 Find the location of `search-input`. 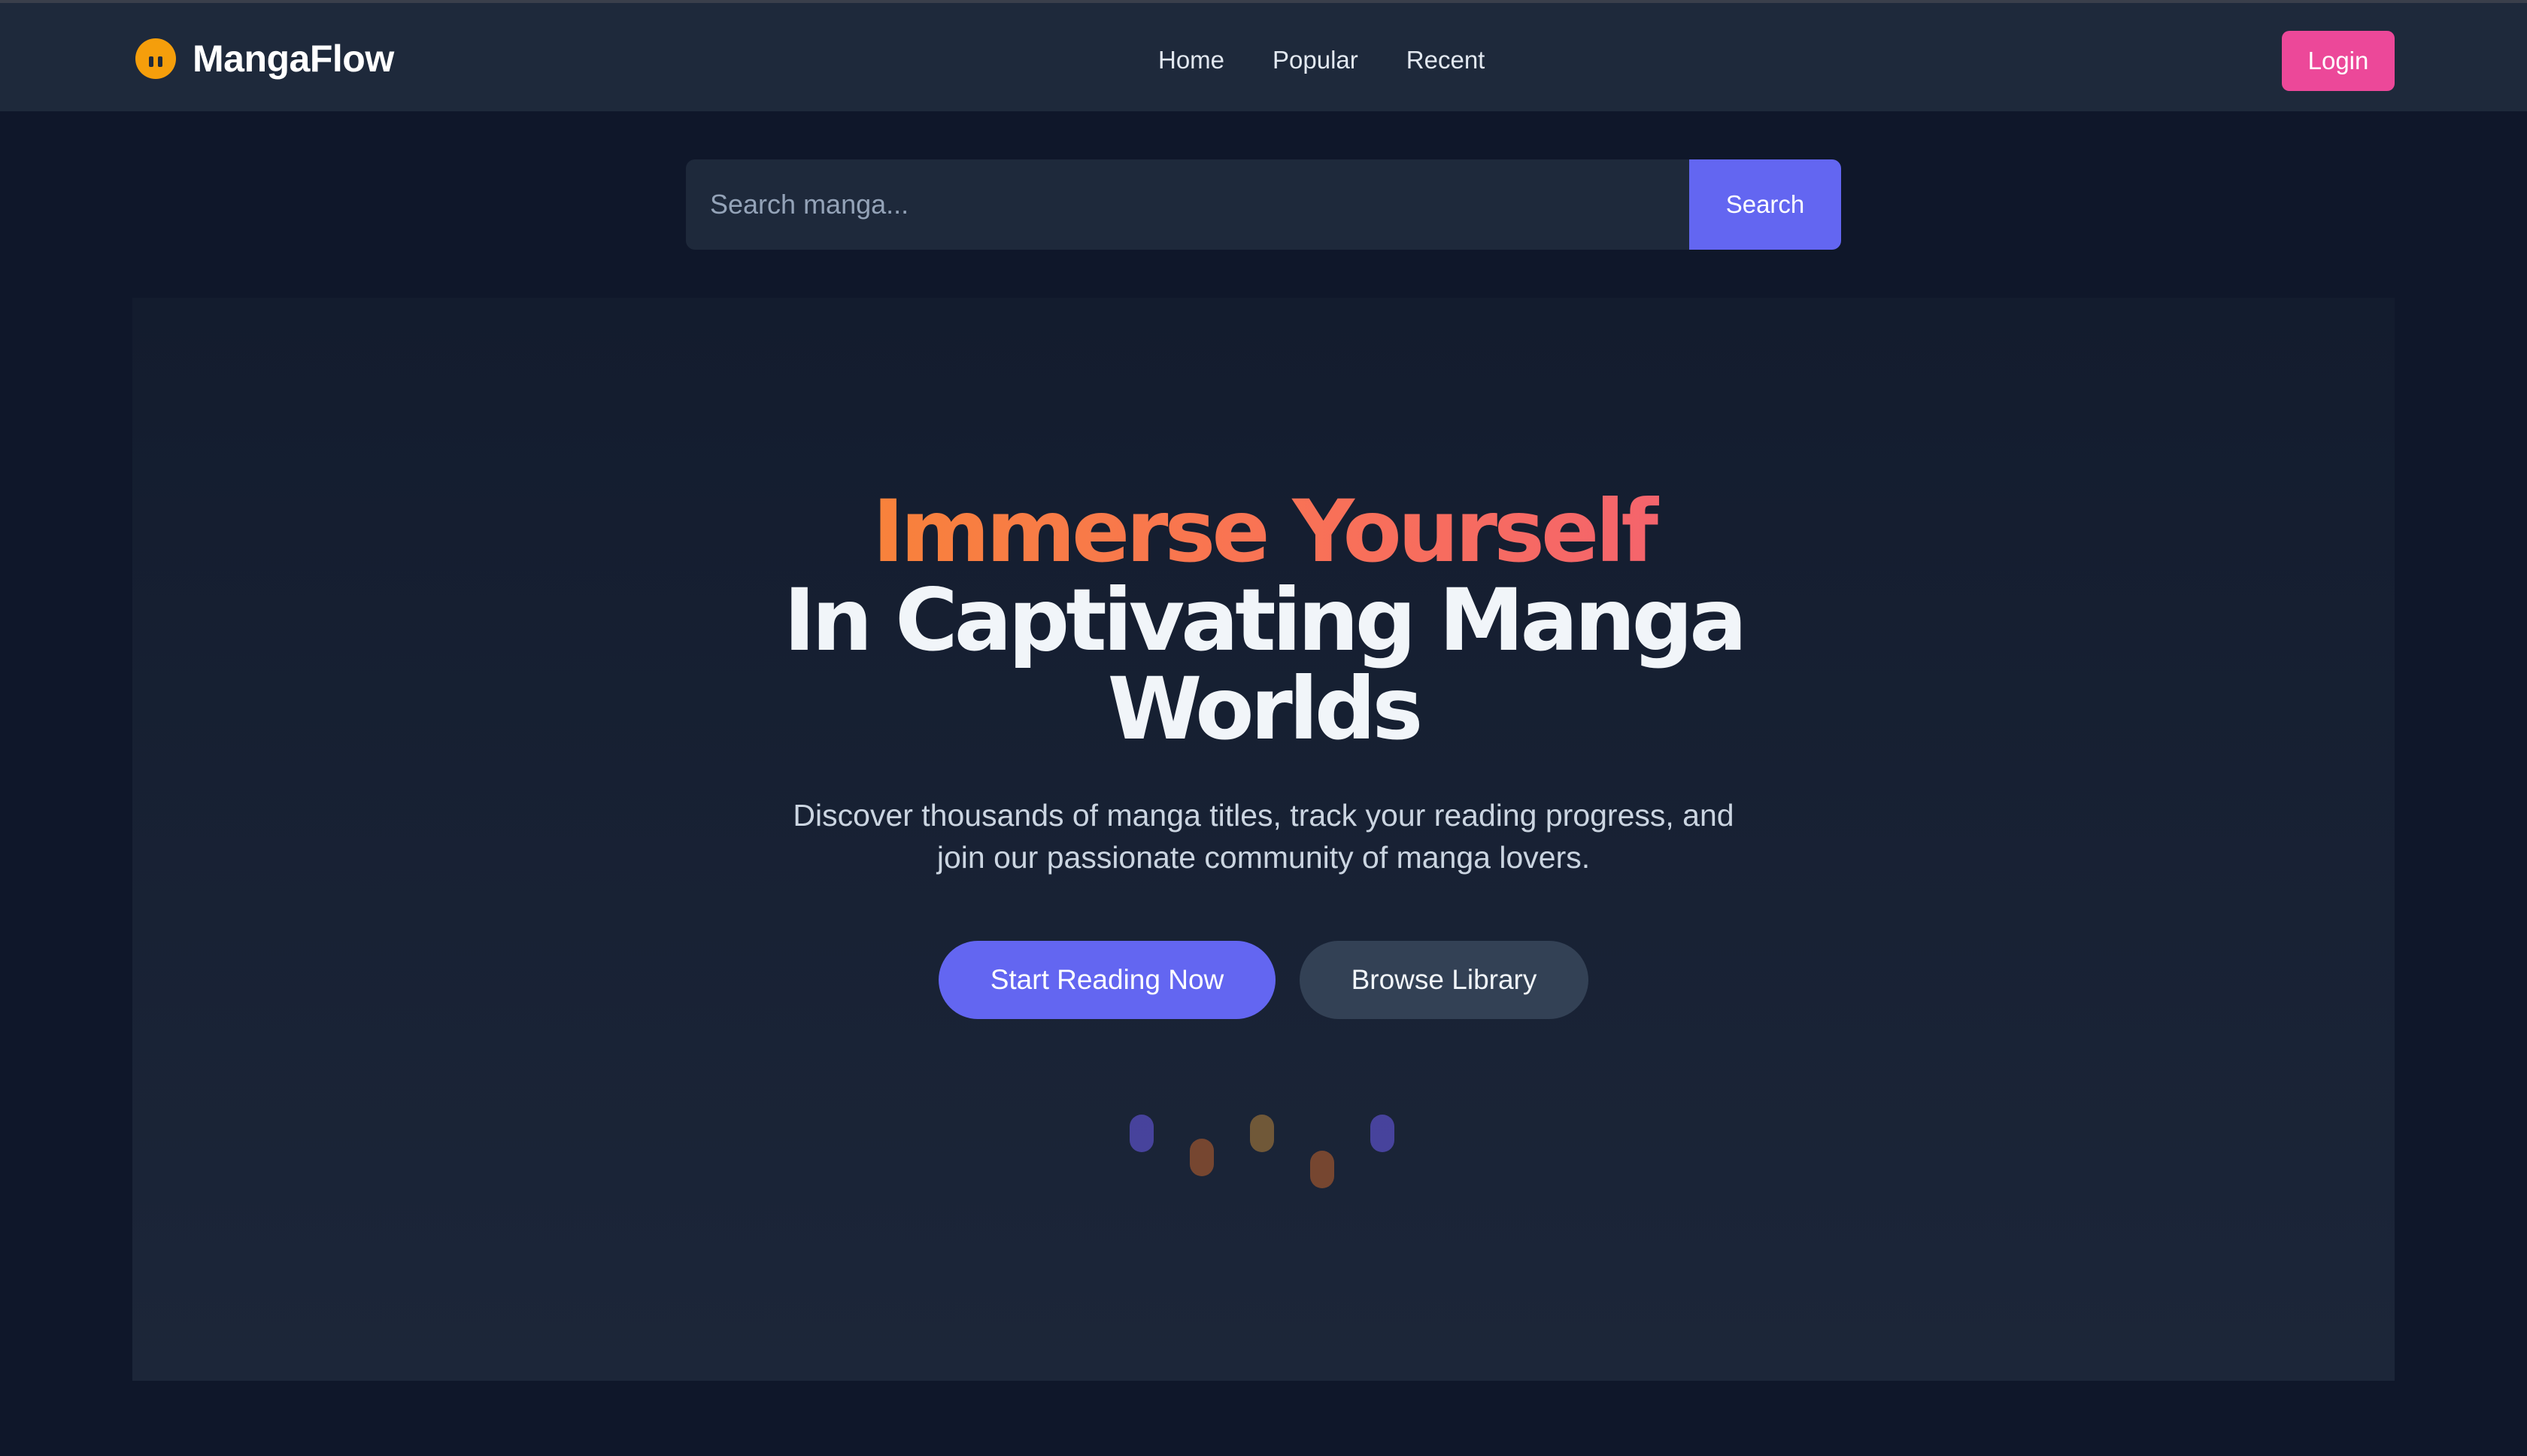

search-input is located at coordinates (1187, 205).